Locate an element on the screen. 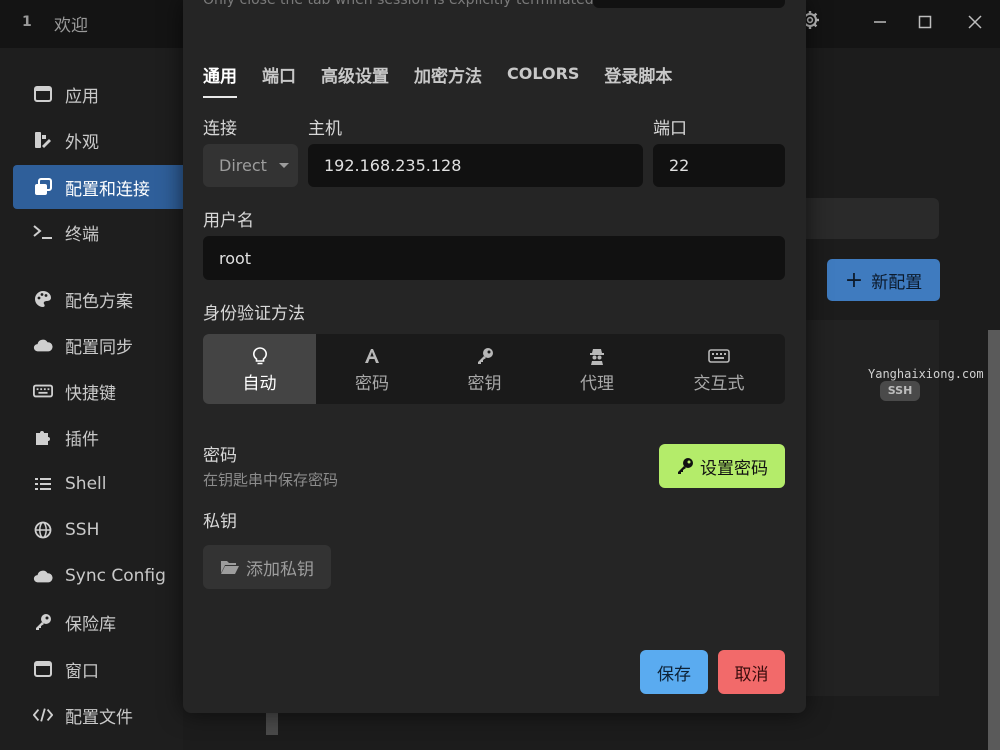  sidebar-item-appearance: 外观 is located at coordinates (103, 140).